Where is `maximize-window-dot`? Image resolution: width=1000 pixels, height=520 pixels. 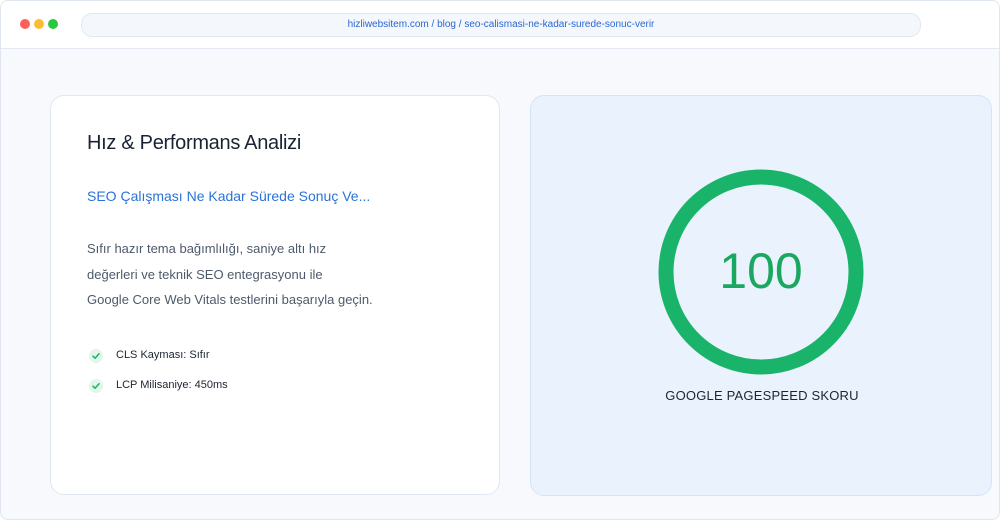 maximize-window-dot is located at coordinates (53, 24).